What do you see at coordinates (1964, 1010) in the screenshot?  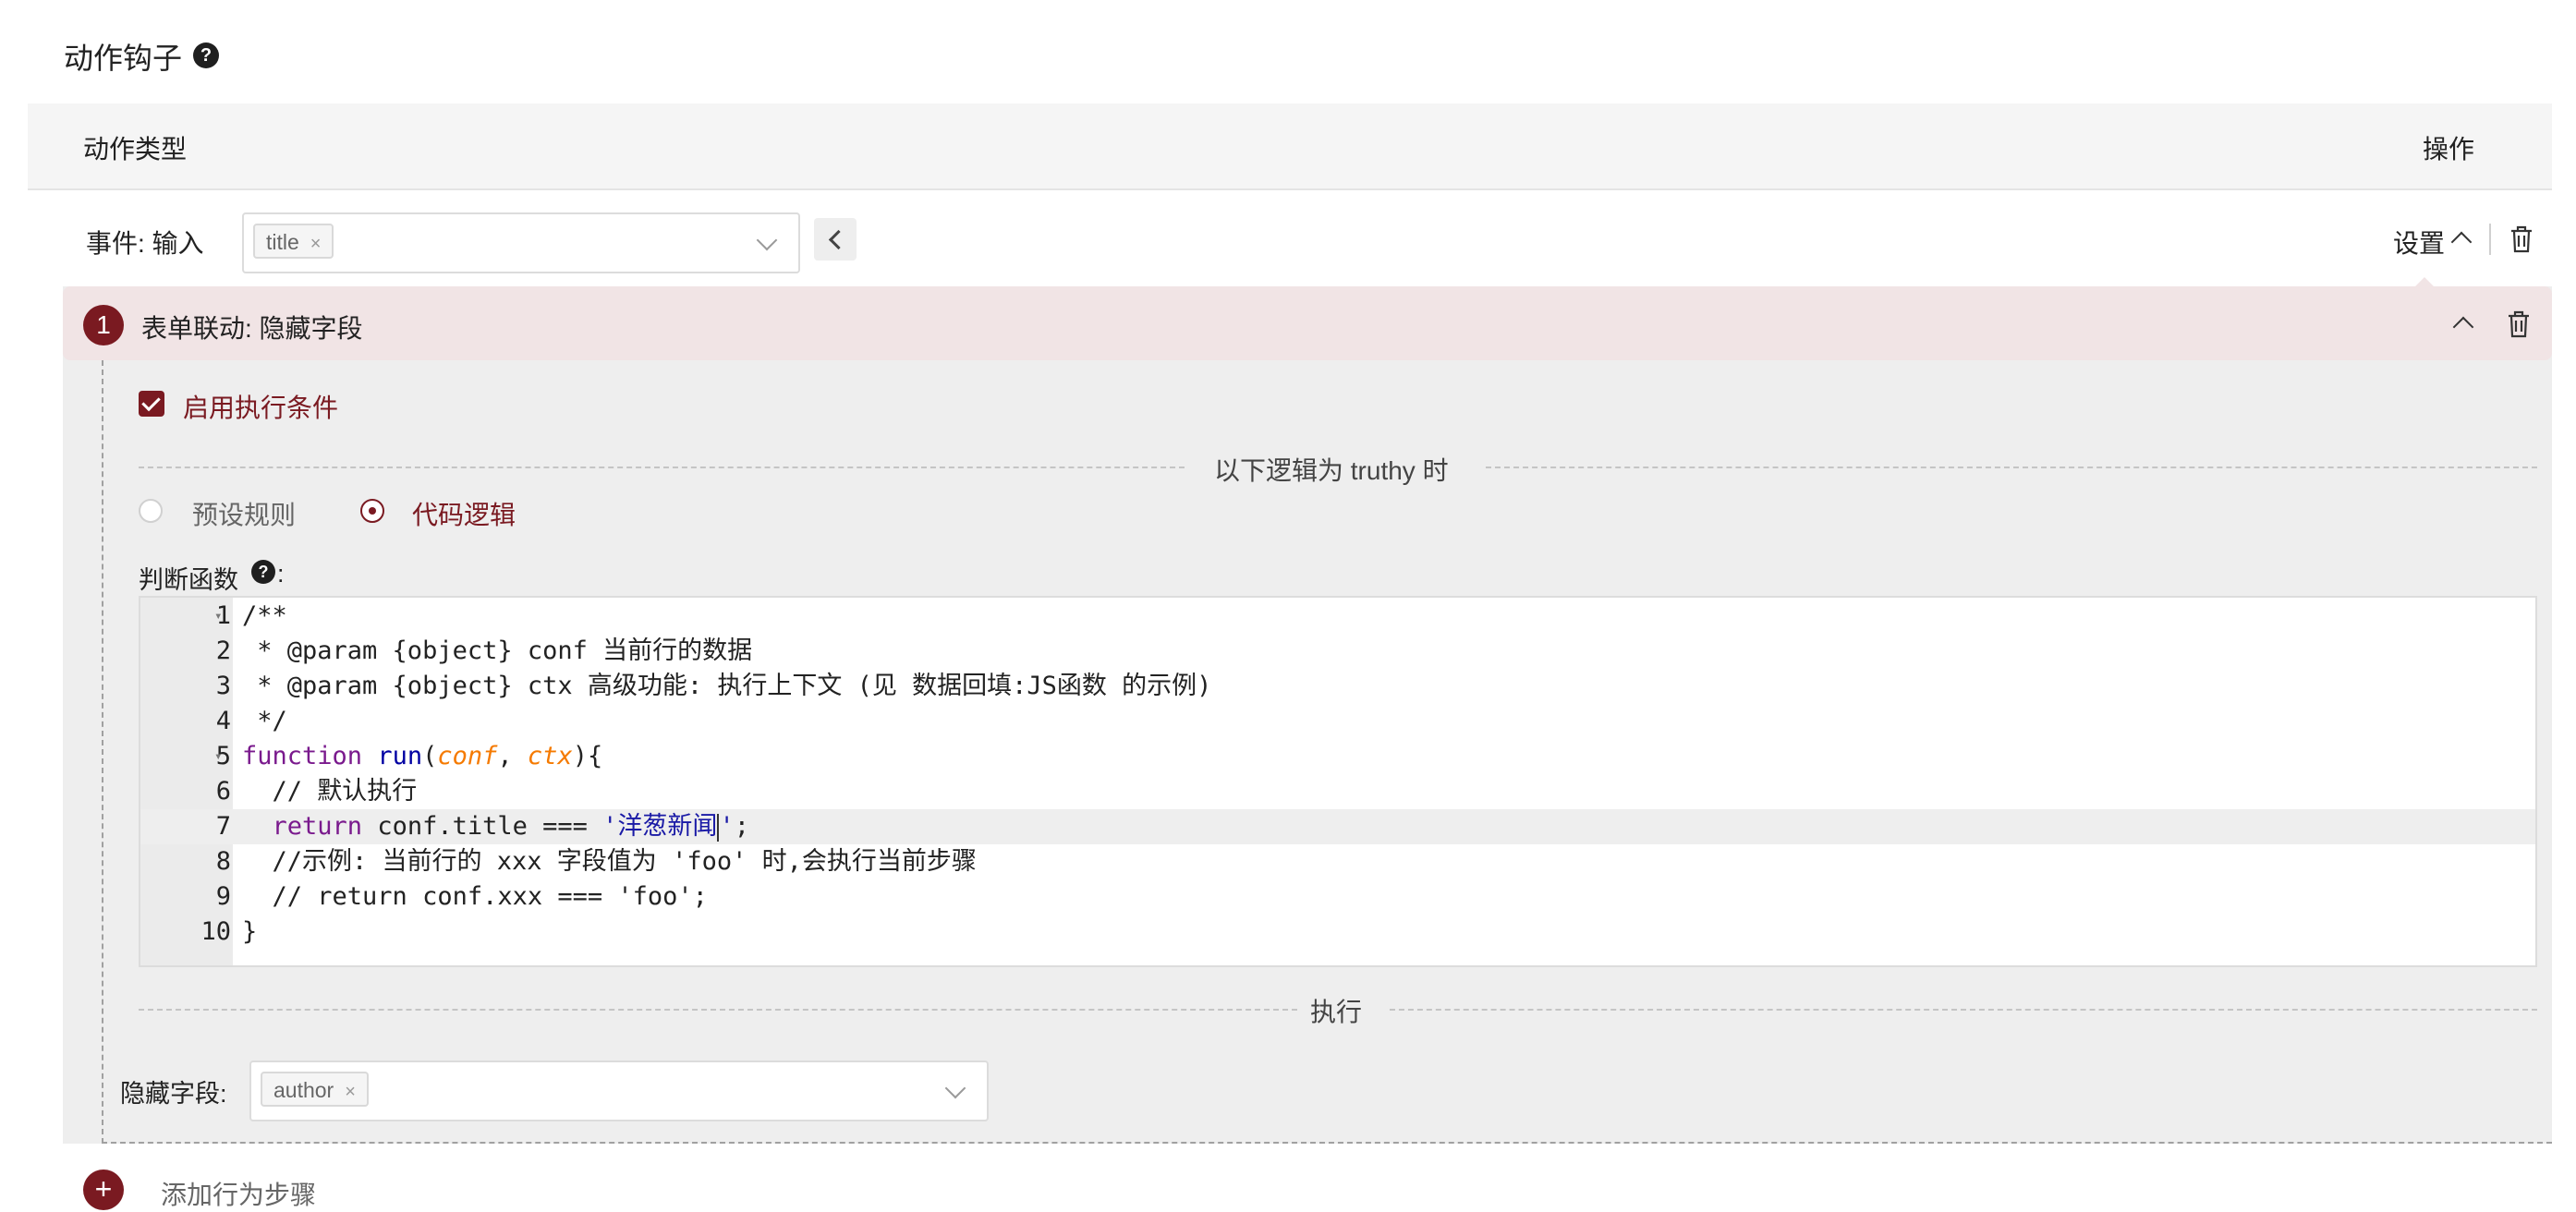 I see `execute-divider-right` at bounding box center [1964, 1010].